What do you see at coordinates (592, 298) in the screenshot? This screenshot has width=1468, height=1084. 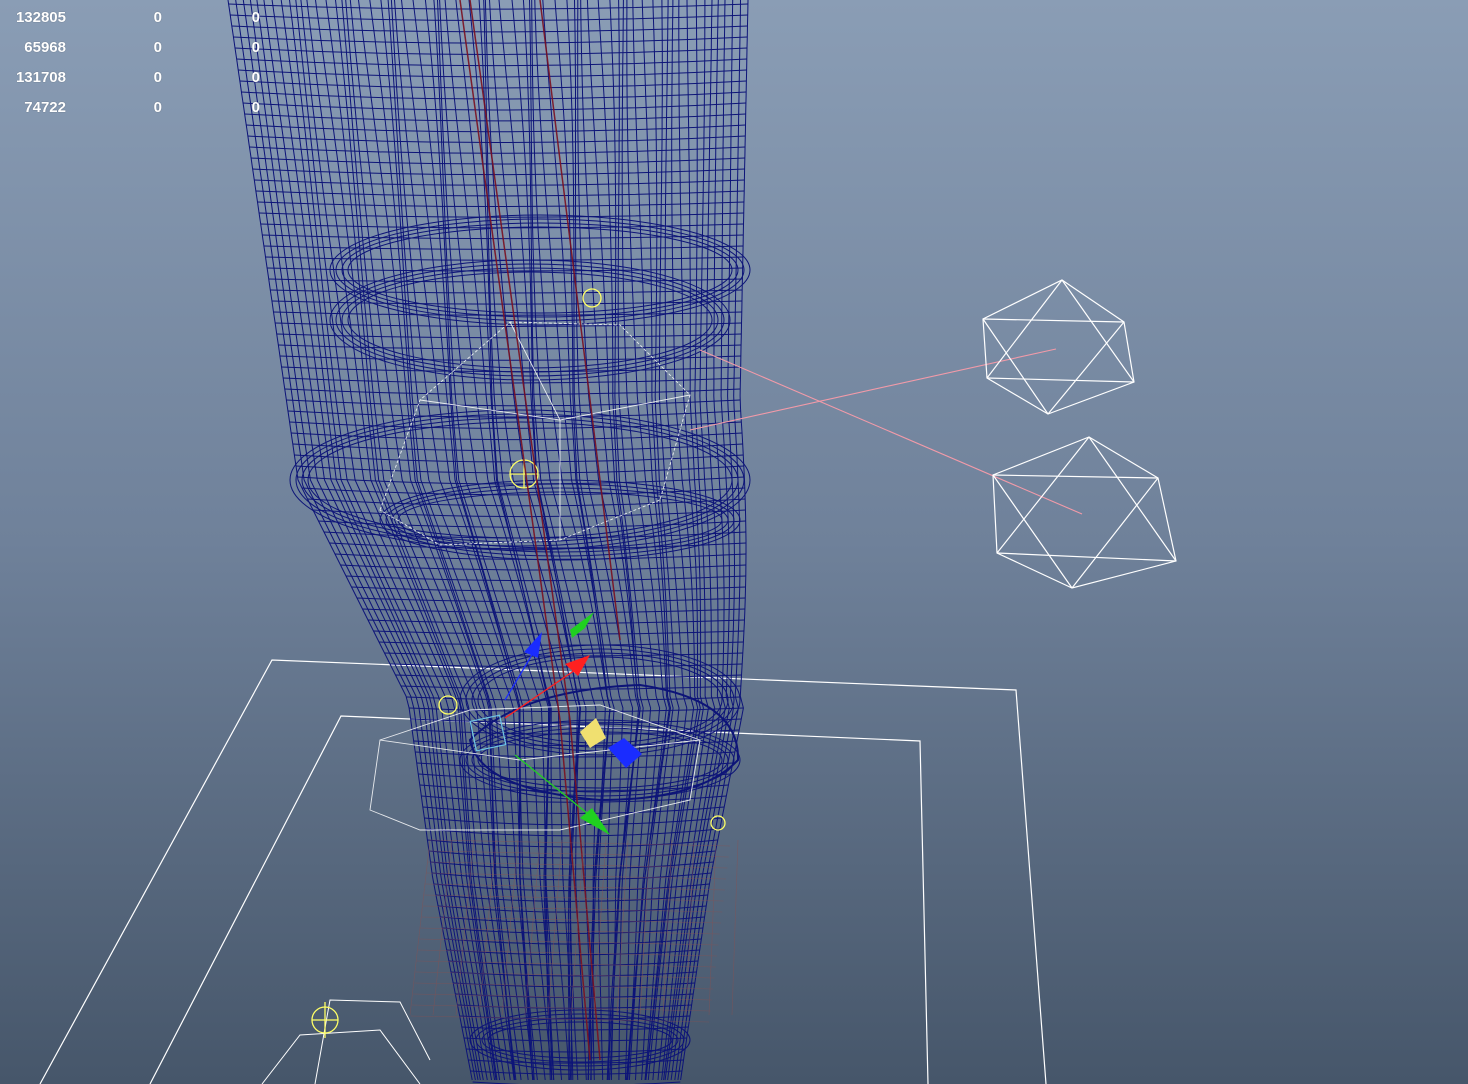 I see `upper-joint-marker` at bounding box center [592, 298].